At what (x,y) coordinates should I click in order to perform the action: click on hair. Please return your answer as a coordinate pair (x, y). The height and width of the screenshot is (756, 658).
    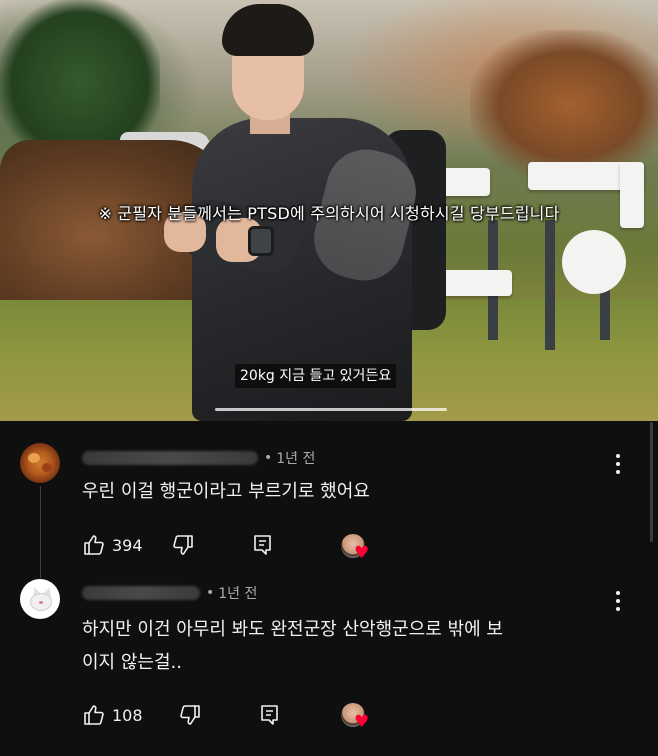
    Looking at the image, I should click on (268, 30).